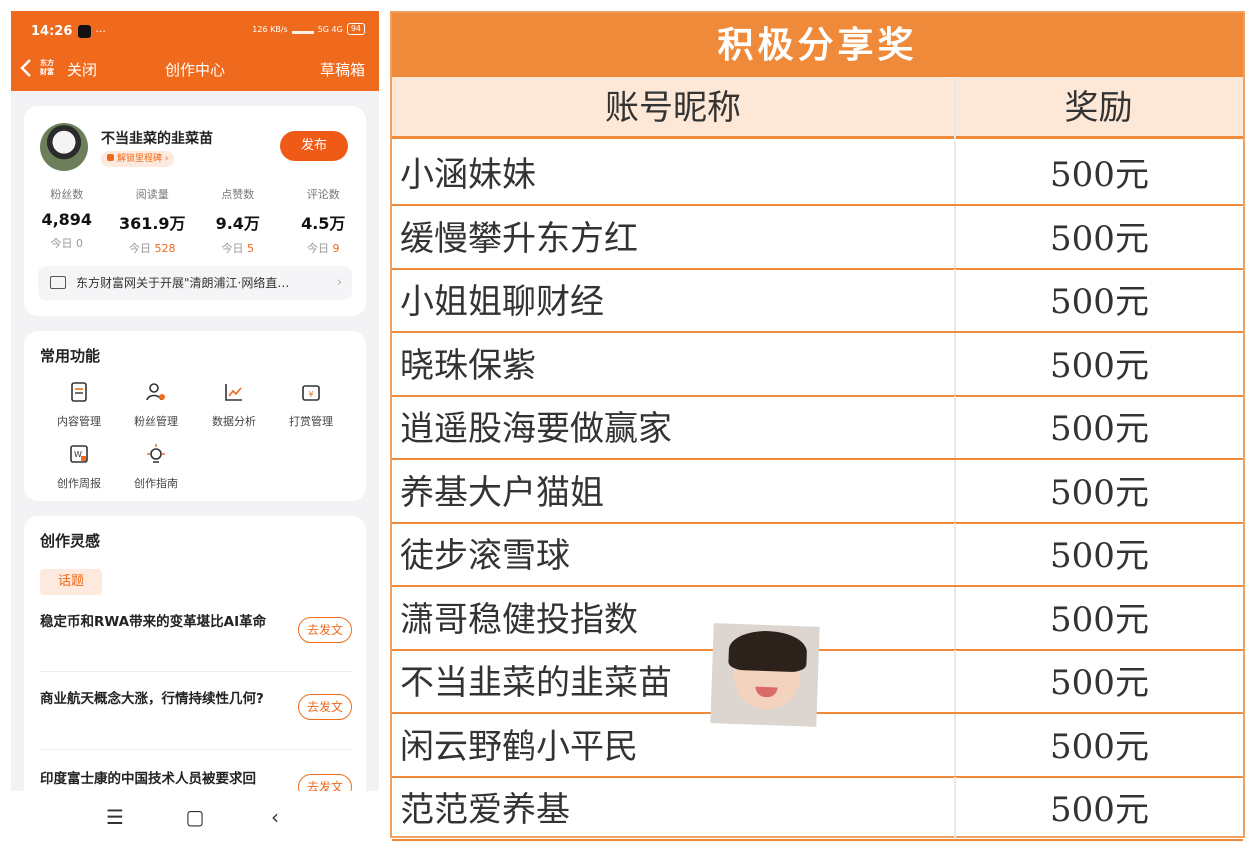 The width and height of the screenshot is (1258, 849). Describe the element at coordinates (156, 421) in the screenshot. I see `func-label: 粉丝管理` at that location.